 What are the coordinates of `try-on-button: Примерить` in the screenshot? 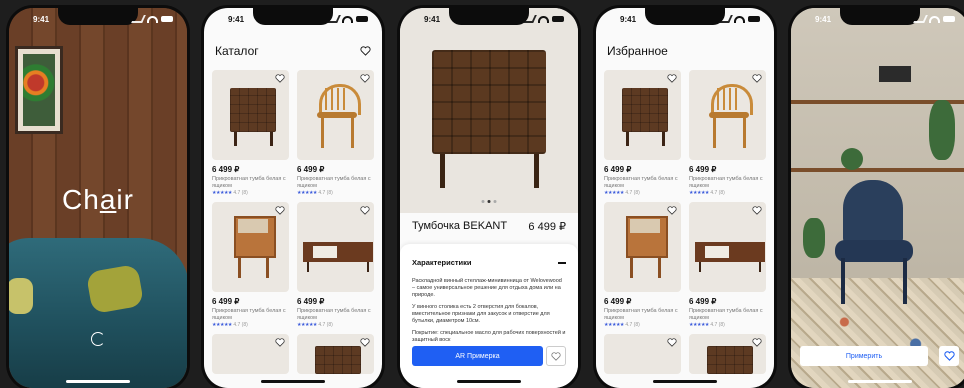 It's located at (864, 356).